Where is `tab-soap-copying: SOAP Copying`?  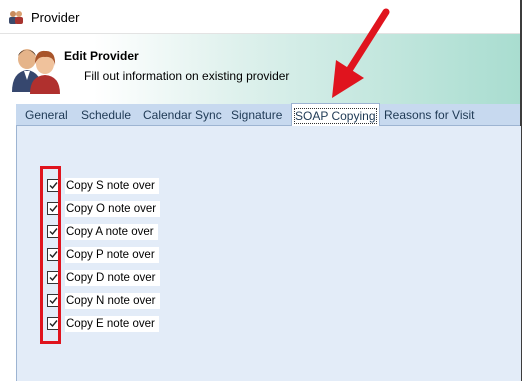 tab-soap-copying: SOAP Copying is located at coordinates (335, 115).